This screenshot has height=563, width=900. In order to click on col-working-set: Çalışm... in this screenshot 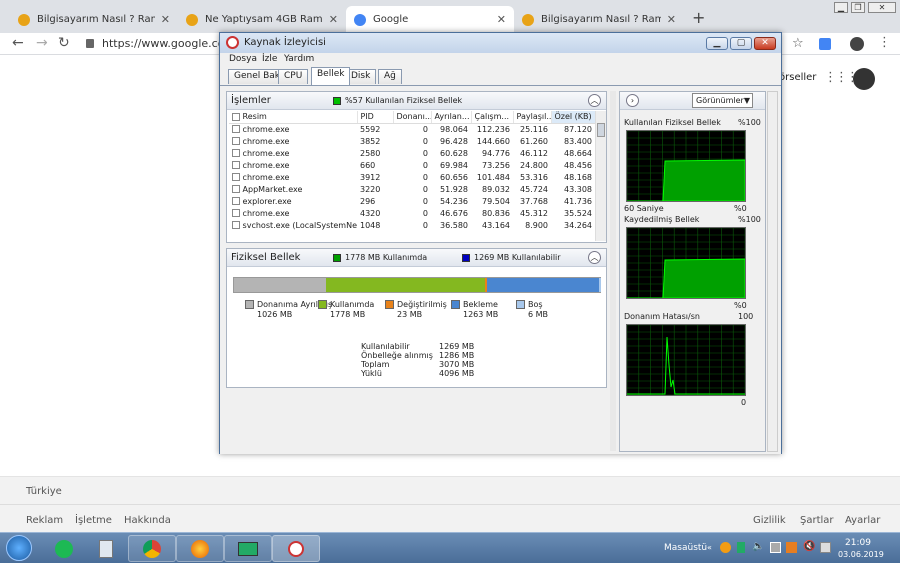, I will do `click(492, 117)`.